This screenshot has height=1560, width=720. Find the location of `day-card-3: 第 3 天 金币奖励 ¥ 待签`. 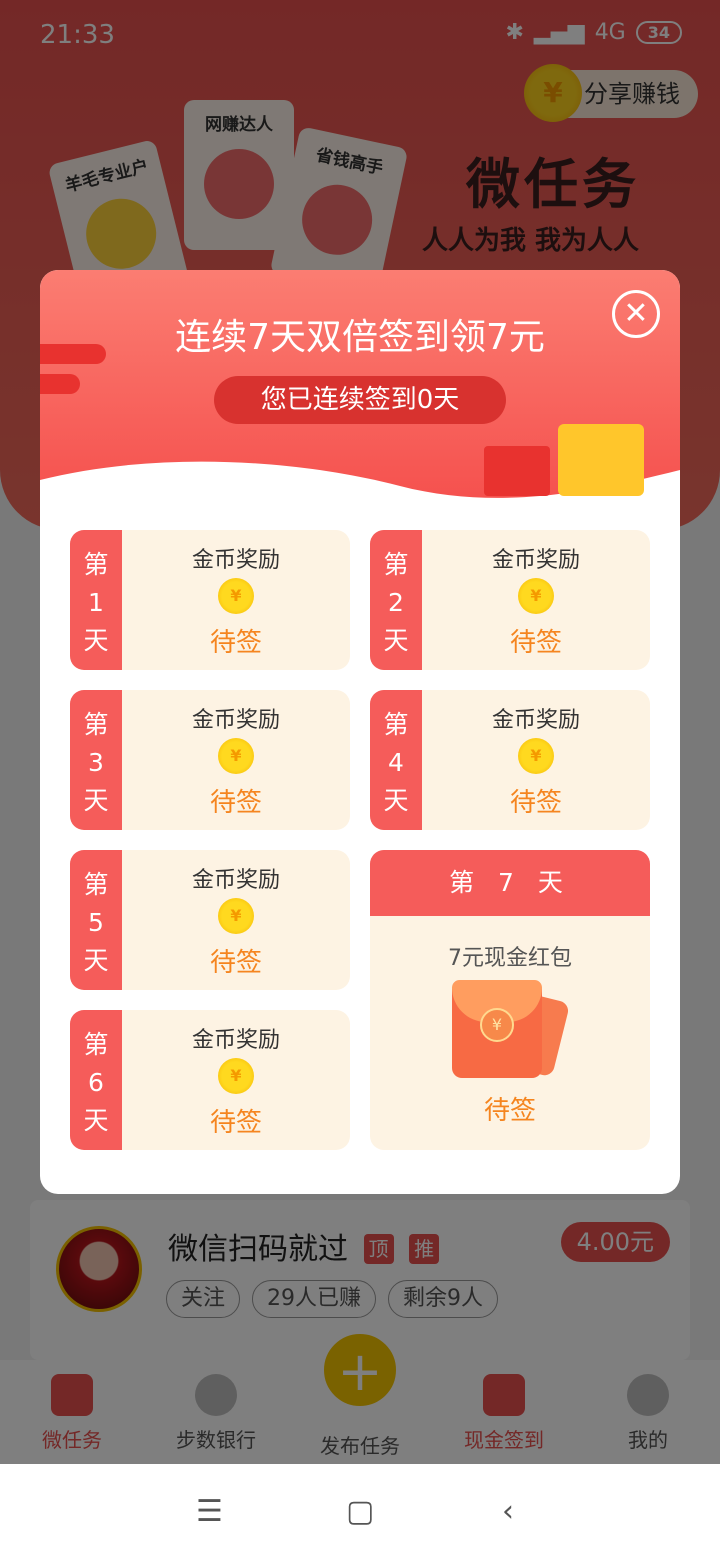

day-card-3: 第 3 天 金币奖励 ¥ 待签 is located at coordinates (210, 760).